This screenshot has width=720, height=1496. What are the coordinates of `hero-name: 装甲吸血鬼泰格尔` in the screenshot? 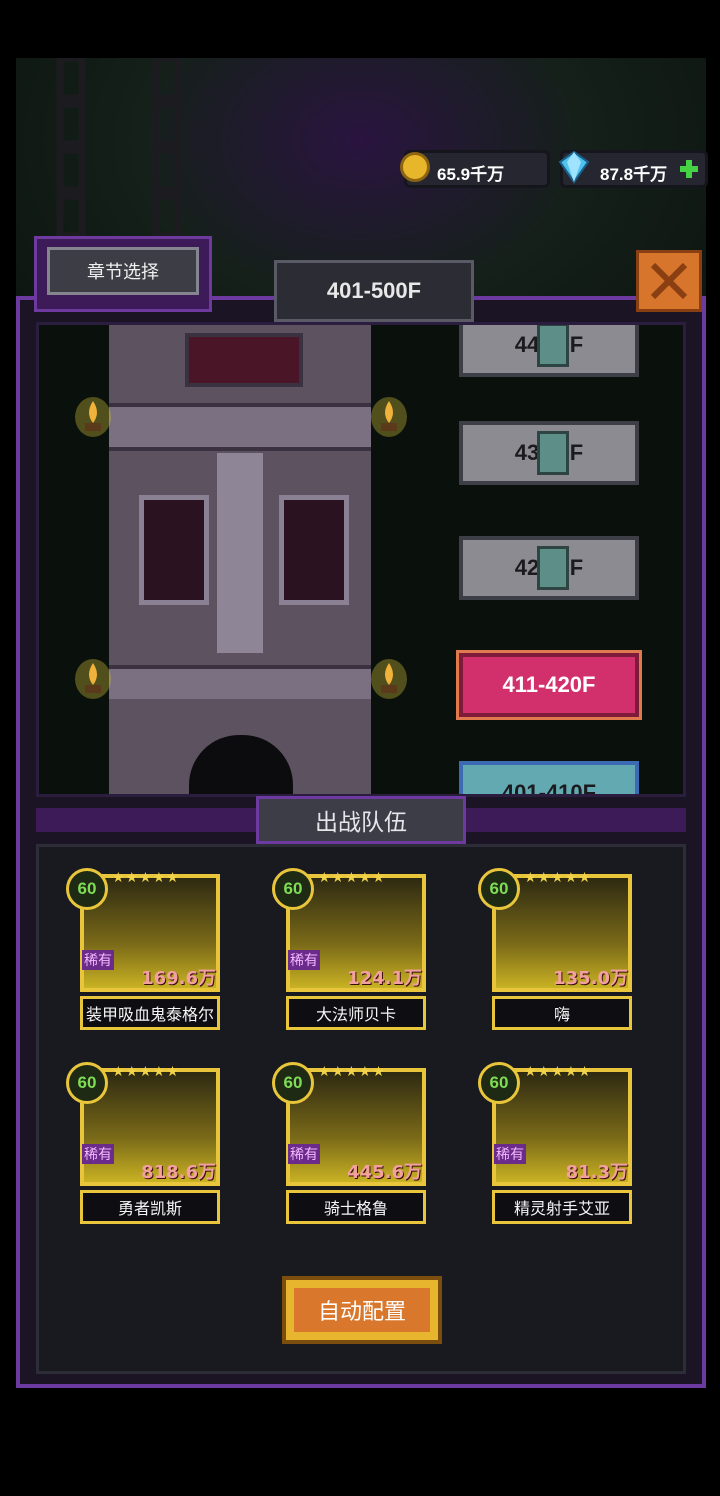 It's located at (150, 1013).